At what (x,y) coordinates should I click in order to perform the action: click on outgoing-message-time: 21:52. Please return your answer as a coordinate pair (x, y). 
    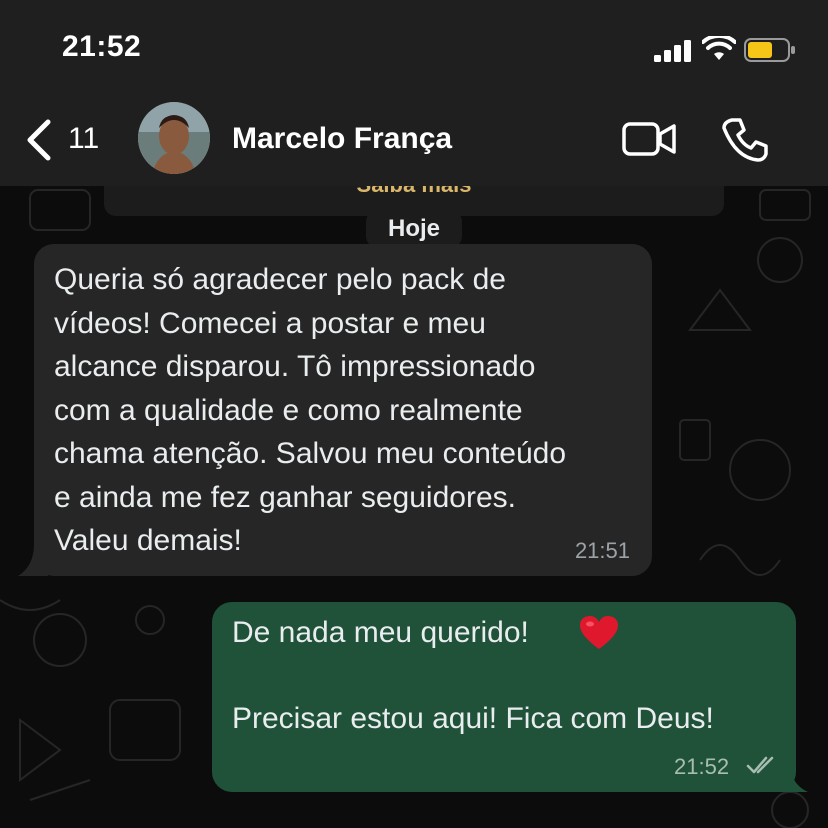
    Looking at the image, I should click on (702, 766).